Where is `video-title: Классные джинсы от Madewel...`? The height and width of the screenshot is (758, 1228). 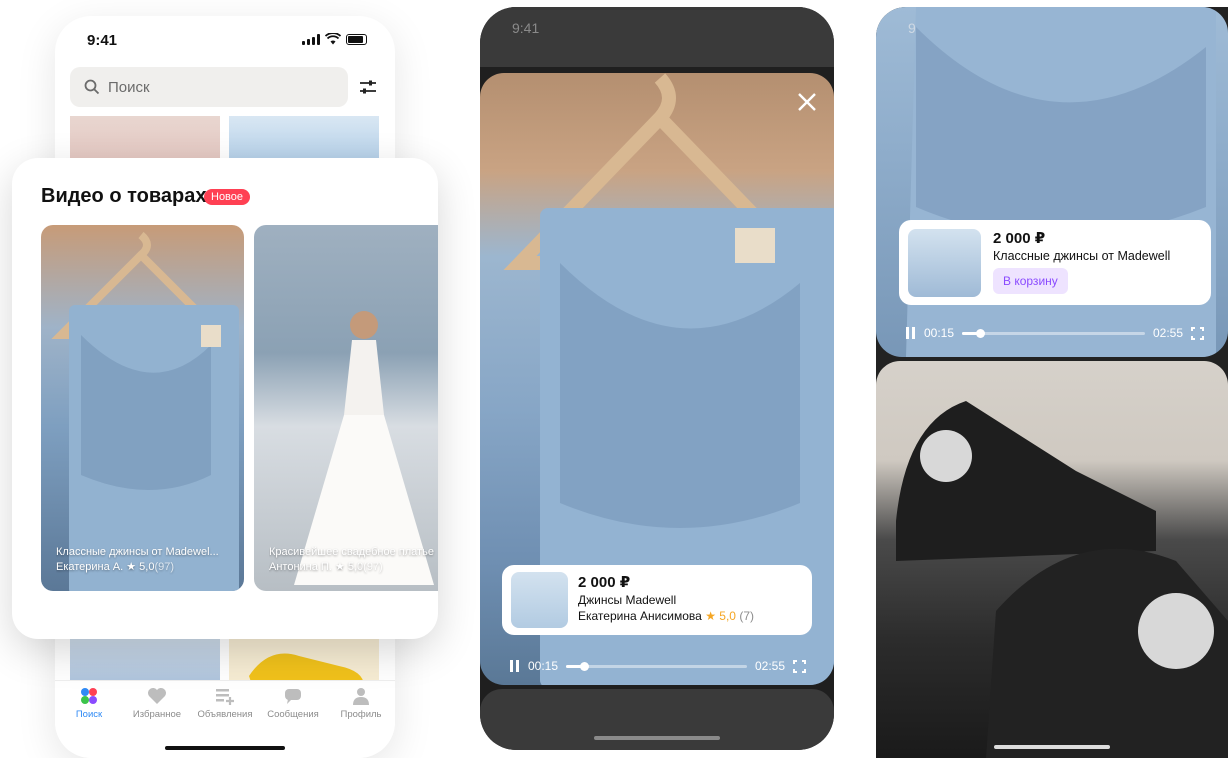
video-title: Классные джинсы от Madewel... is located at coordinates (137, 552).